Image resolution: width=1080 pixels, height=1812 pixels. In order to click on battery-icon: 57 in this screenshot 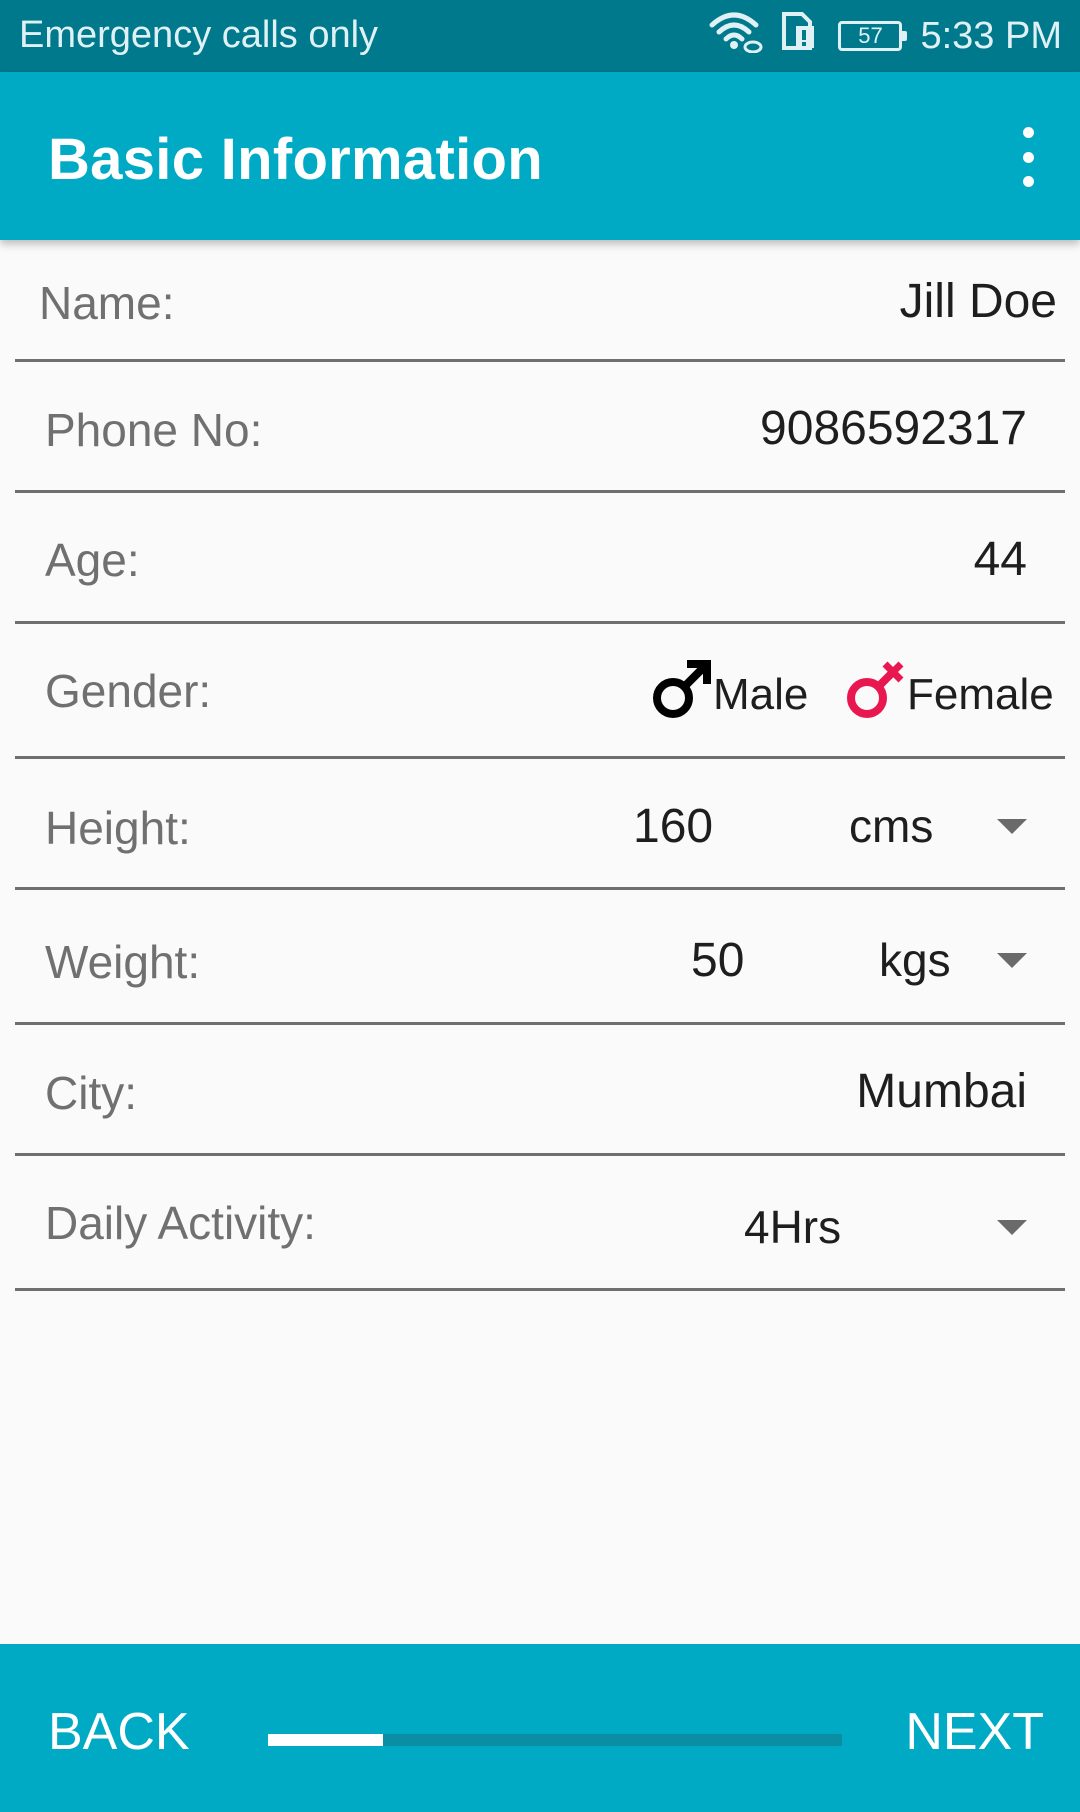, I will do `click(873, 36)`.